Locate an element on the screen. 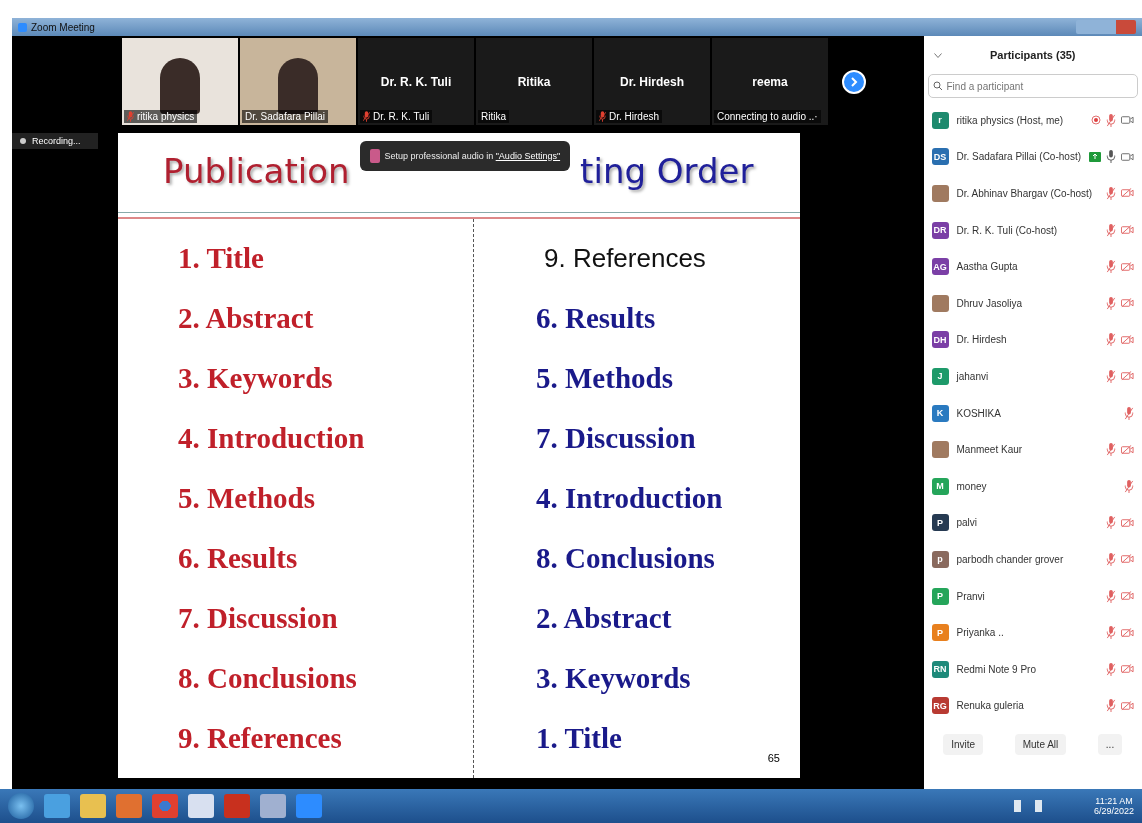 This screenshot has height=823, width=1142. audio-settings-link: "Audio Settings" is located at coordinates (528, 155).